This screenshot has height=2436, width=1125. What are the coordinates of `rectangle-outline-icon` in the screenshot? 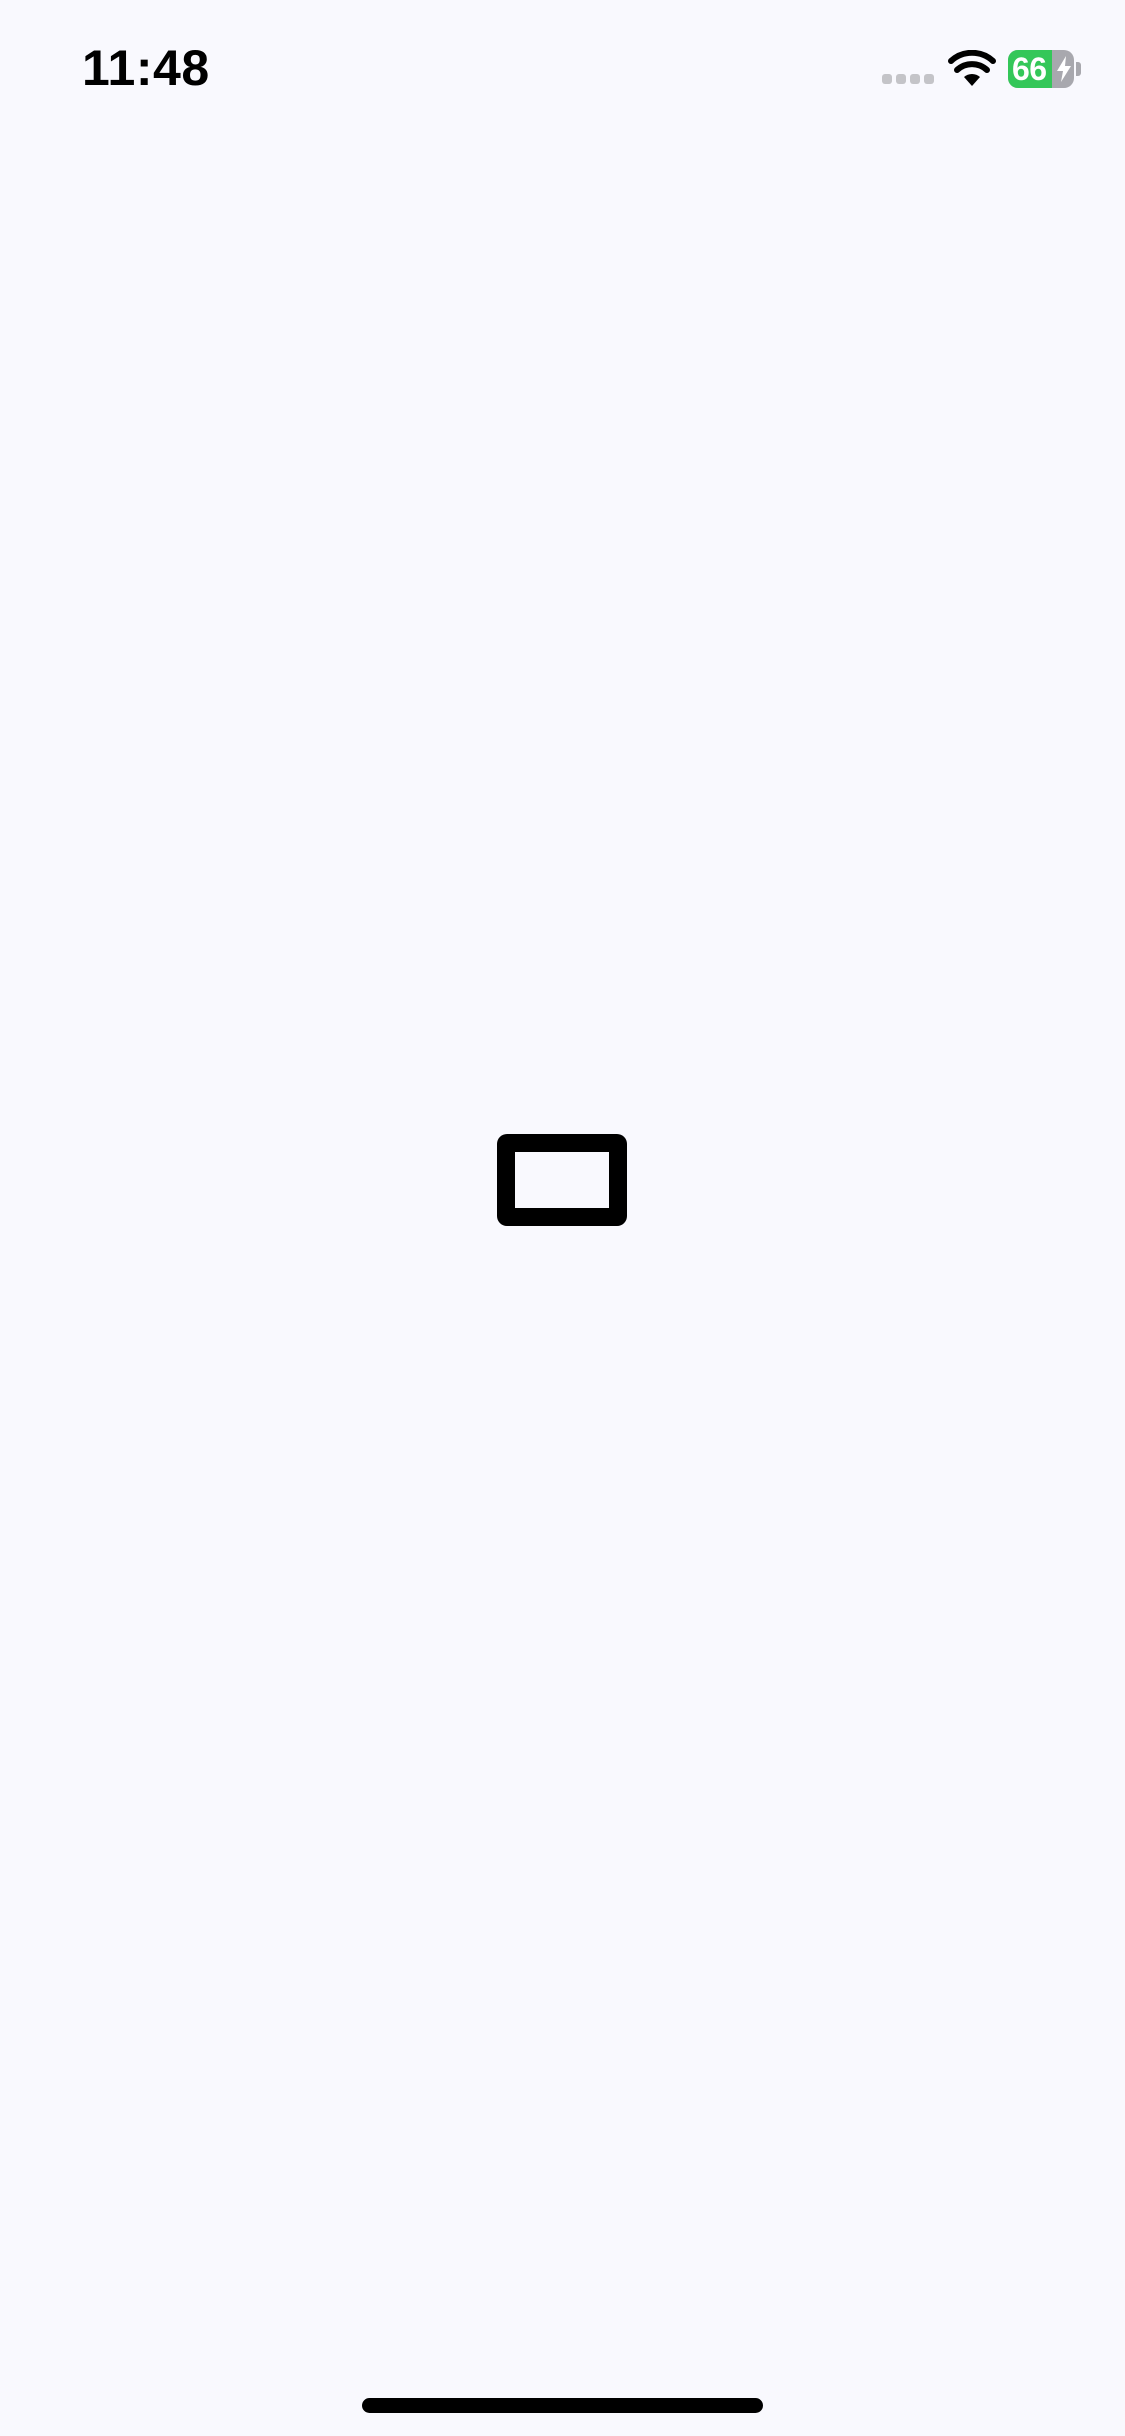 It's located at (562, 1180).